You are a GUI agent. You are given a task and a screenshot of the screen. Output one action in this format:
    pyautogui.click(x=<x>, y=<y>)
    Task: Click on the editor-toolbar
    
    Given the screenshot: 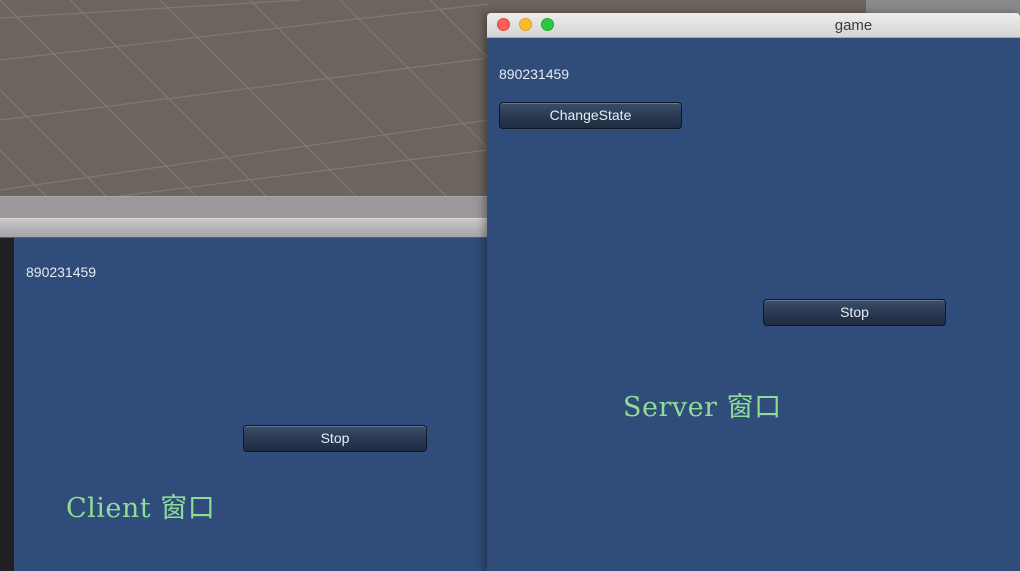 What is the action you would take?
    pyautogui.click(x=244, y=207)
    